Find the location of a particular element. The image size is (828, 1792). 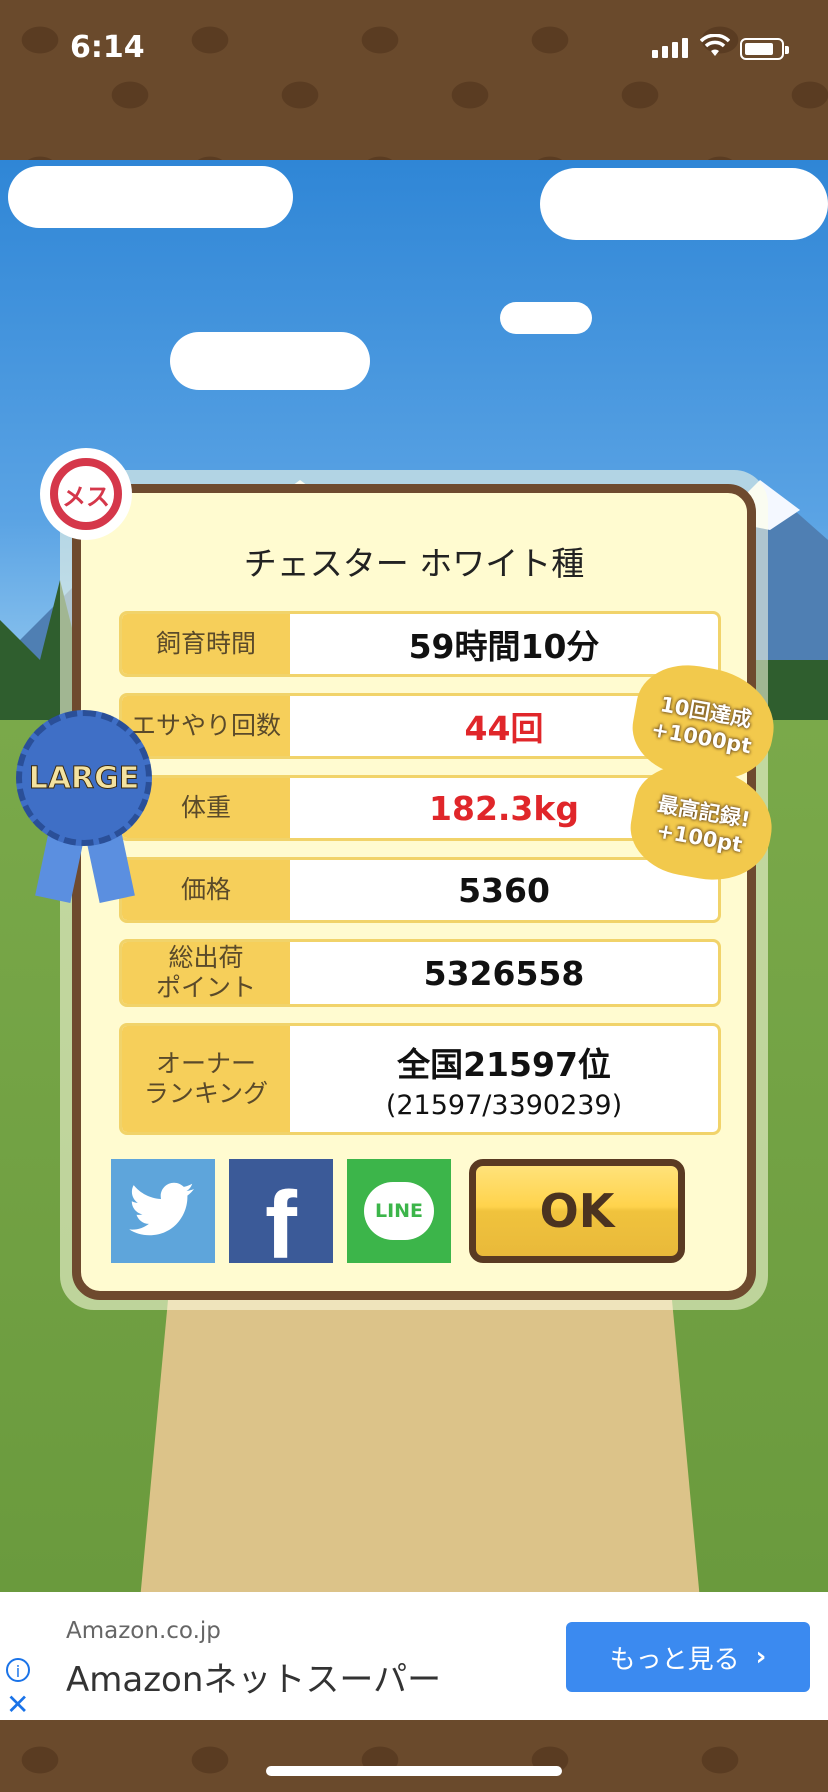

home-indicator is located at coordinates (414, 1771).